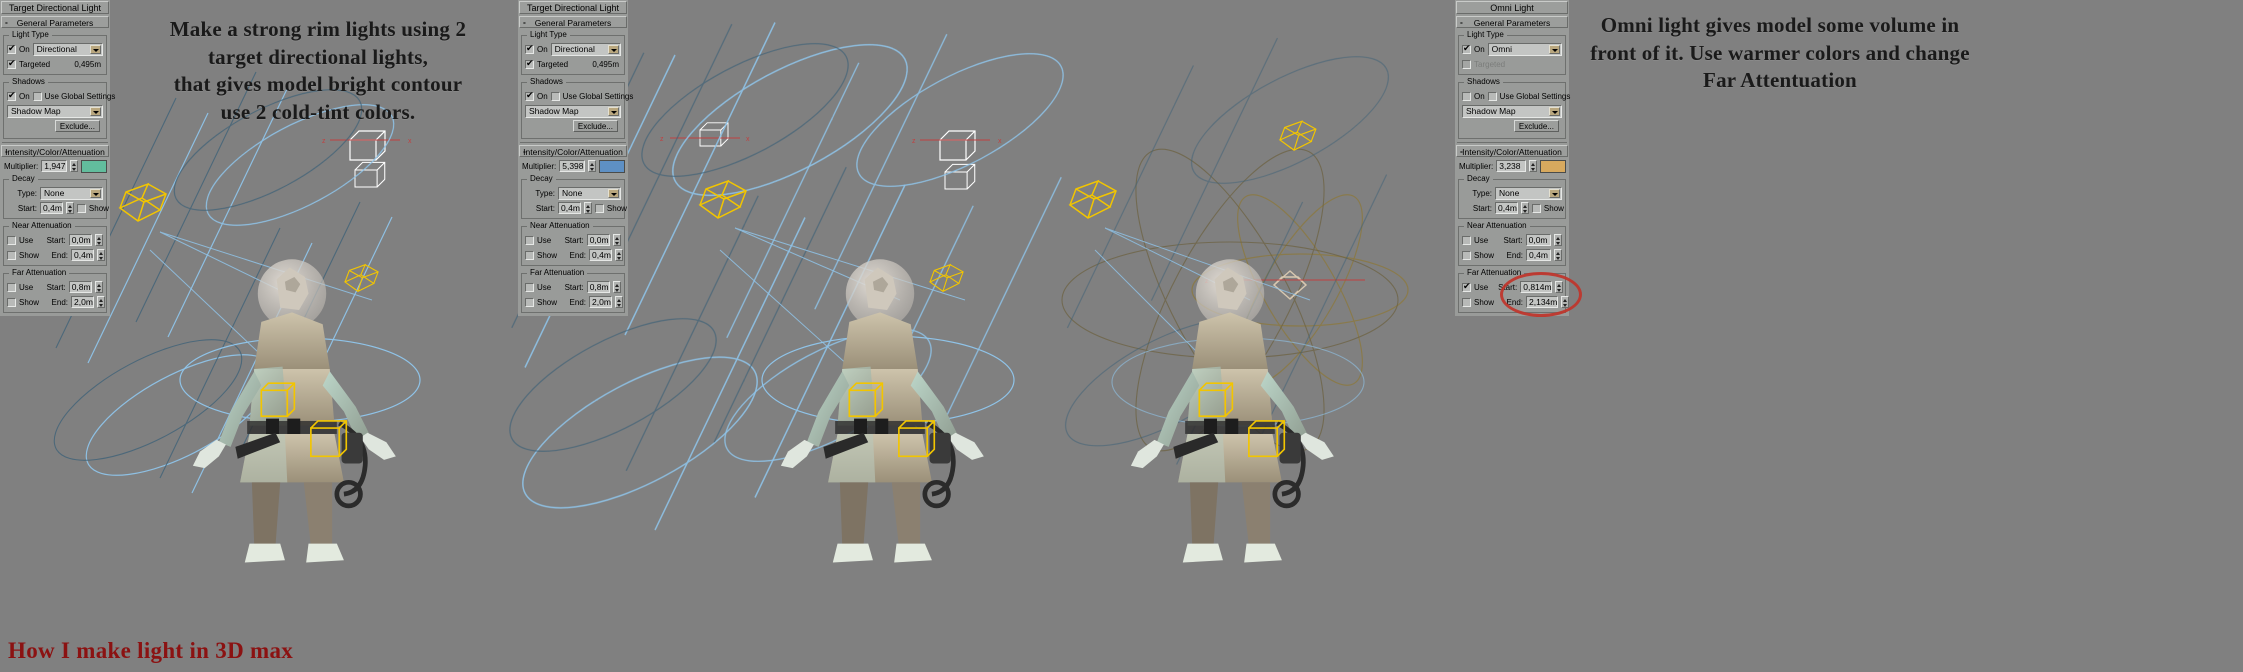  Describe the element at coordinates (1524, 49) in the screenshot. I see `light-type-dropdown: Omni` at that location.